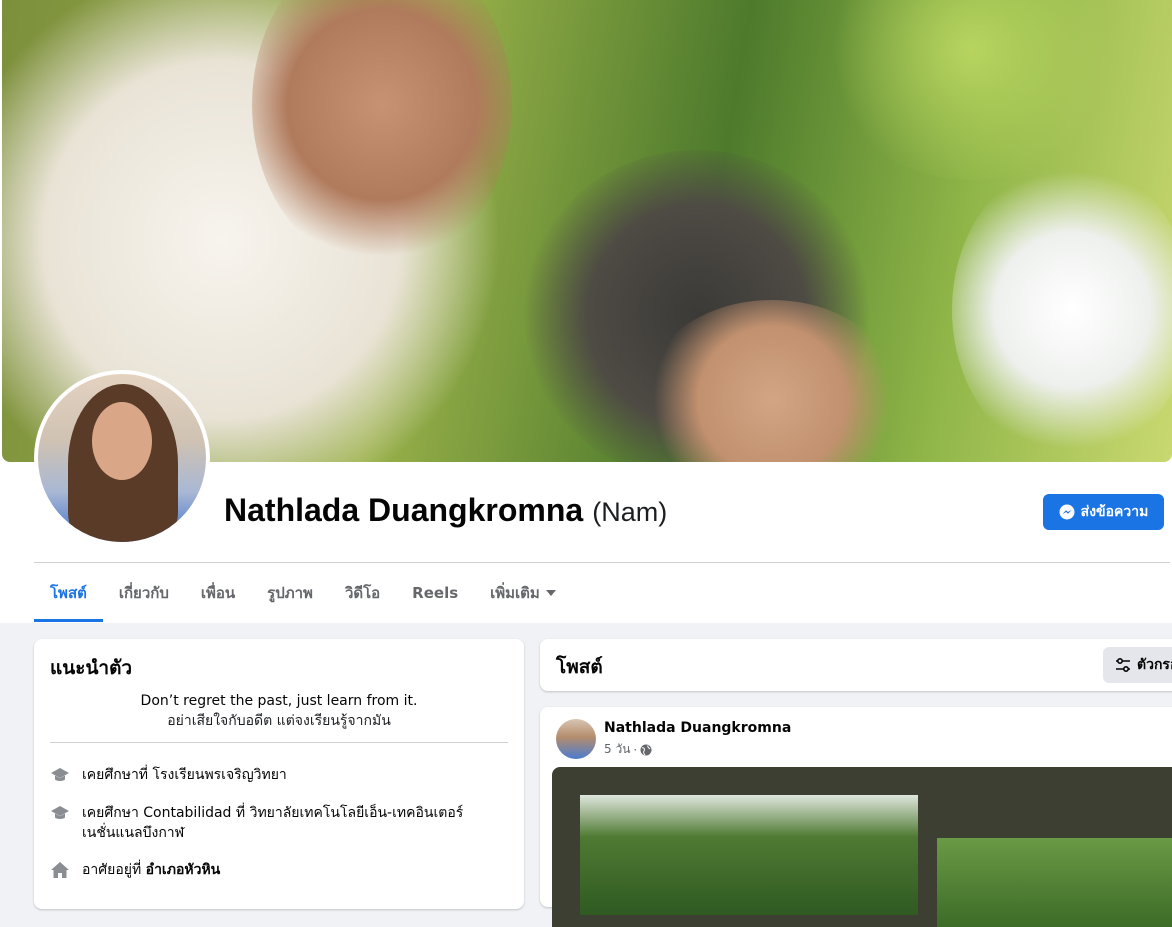 The image size is (1172, 927). I want to click on profile-alternate-name: (Nam), so click(630, 512).